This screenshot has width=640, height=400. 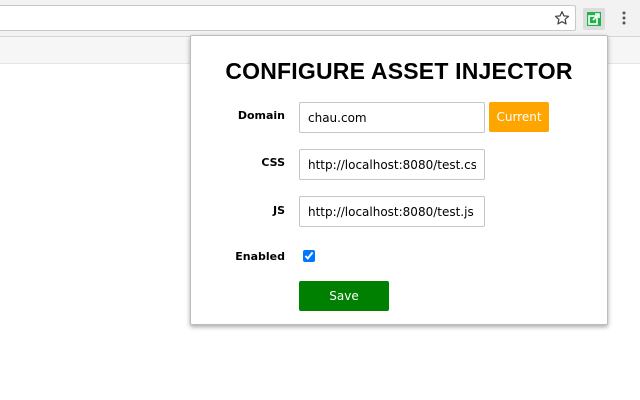 What do you see at coordinates (273, 162) in the screenshot?
I see `css-label: CSS` at bounding box center [273, 162].